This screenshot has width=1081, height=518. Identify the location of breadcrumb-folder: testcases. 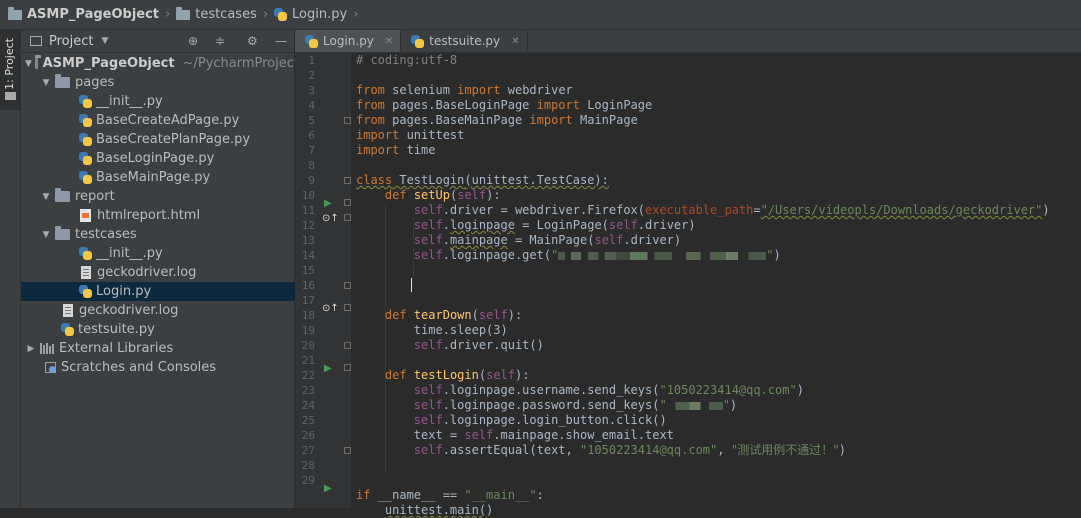
(216, 14).